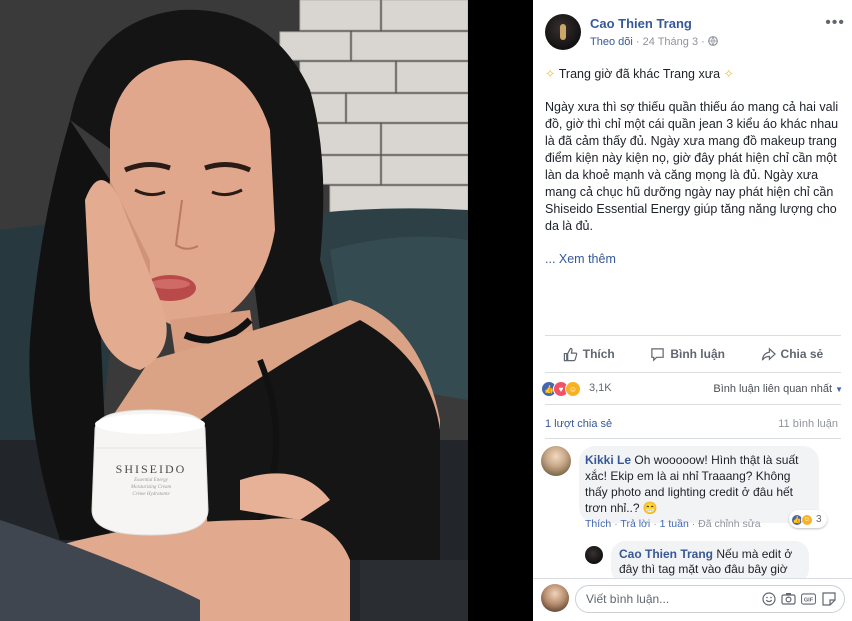  Describe the element at coordinates (670, 42) in the screenshot. I see `post-date: 24 Tháng 3` at that location.